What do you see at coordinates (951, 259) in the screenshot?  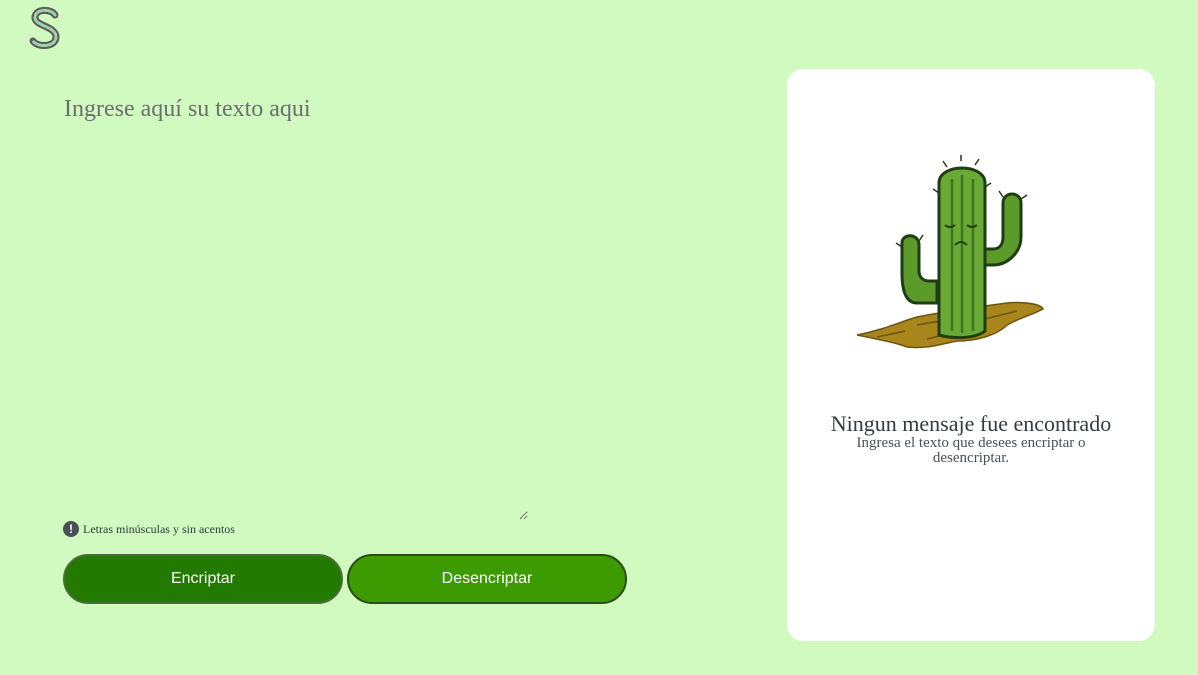 I see `sad-cactus-illustration` at bounding box center [951, 259].